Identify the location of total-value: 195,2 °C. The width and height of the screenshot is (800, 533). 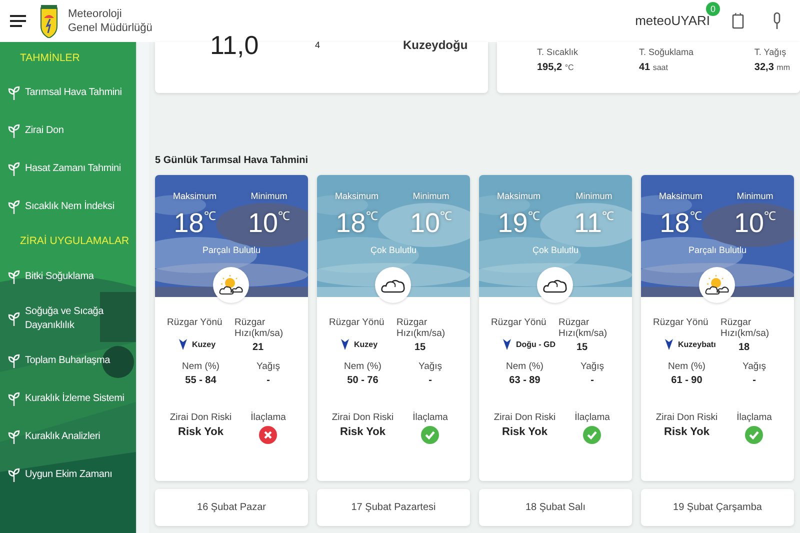
(556, 67).